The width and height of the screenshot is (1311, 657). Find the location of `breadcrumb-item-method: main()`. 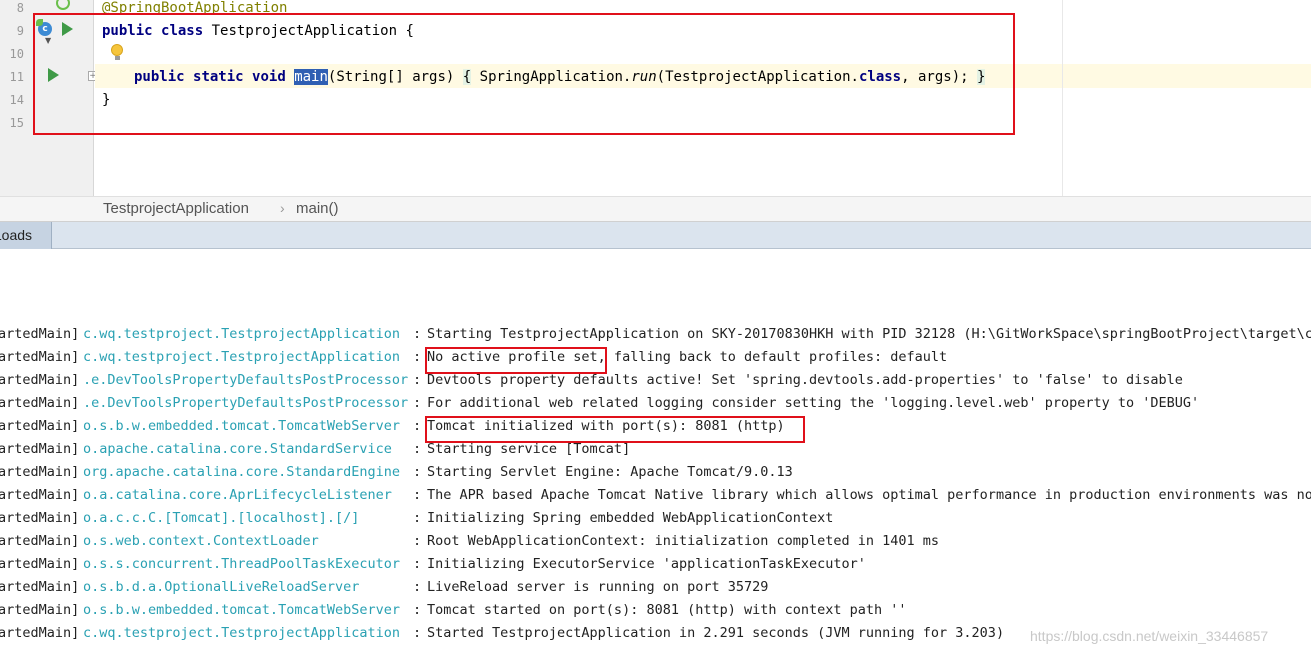

breadcrumb-item-method: main() is located at coordinates (317, 208).